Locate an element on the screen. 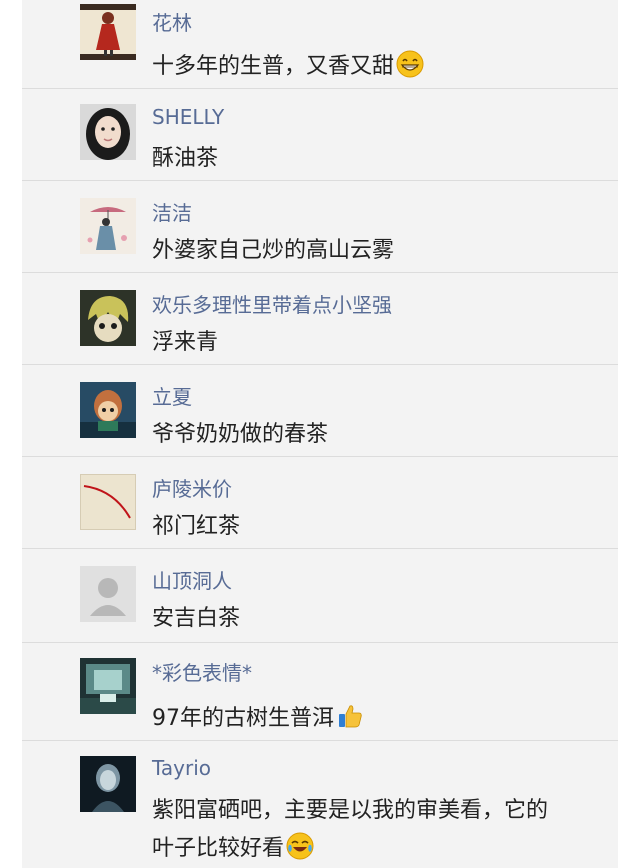  commenter-name: 山顶洞人 is located at coordinates (192, 579).